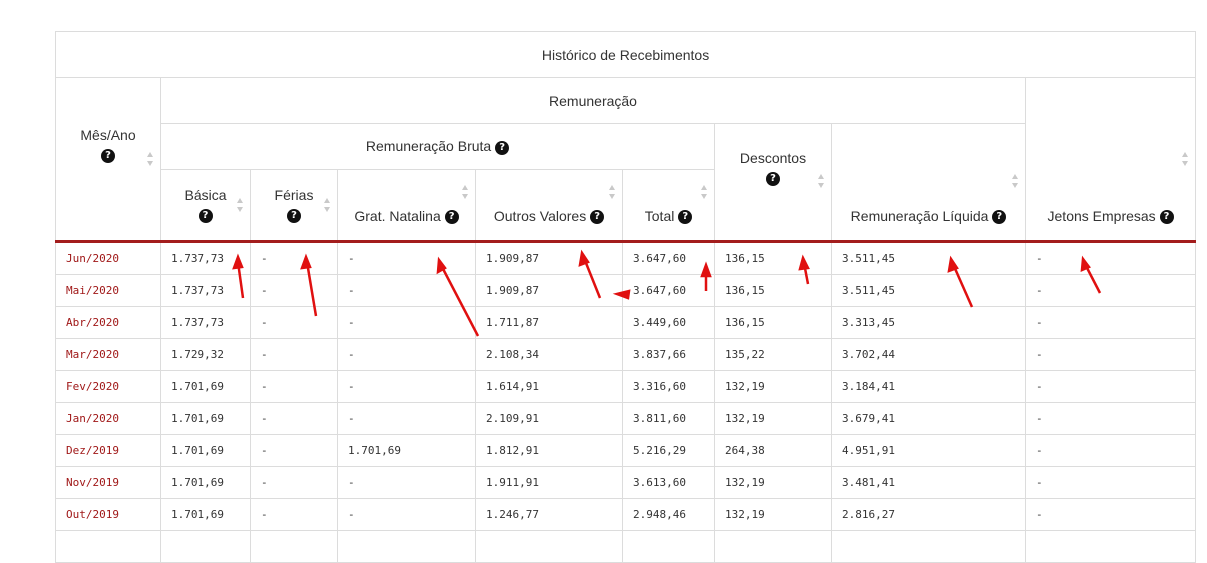  Describe the element at coordinates (1101, 215) in the screenshot. I see `header-jetons-label: Jetons Empresas` at that location.